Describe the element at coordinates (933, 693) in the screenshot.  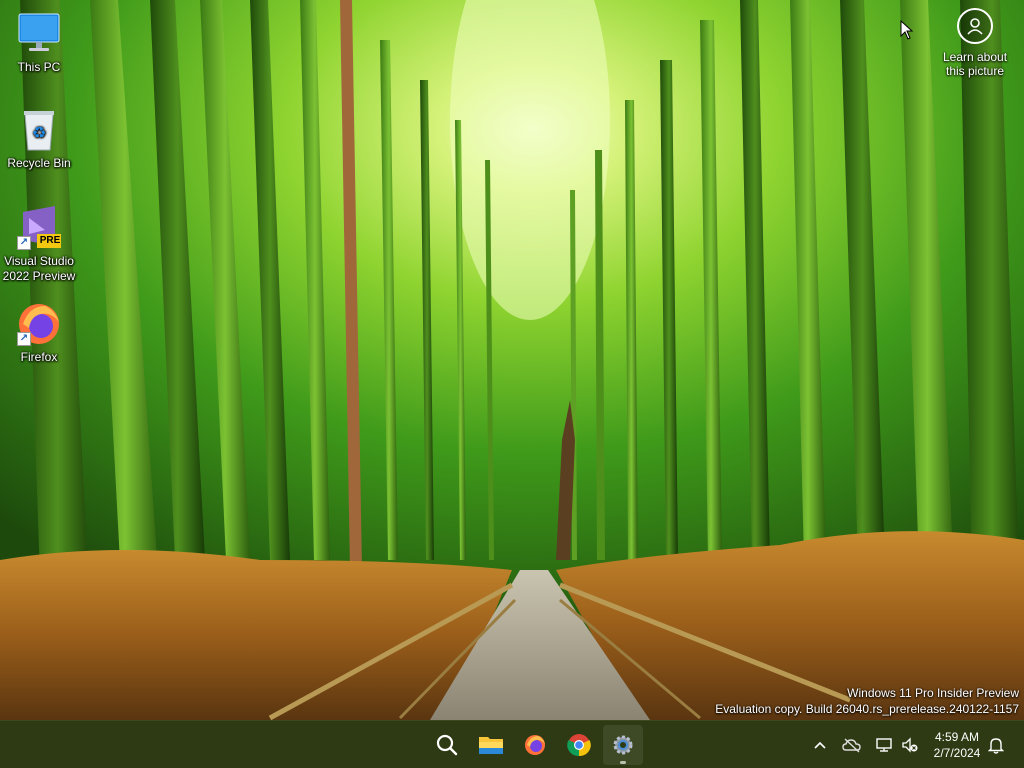
I see `watermark-edition: Windows 11 Pro Insider Preview` at that location.